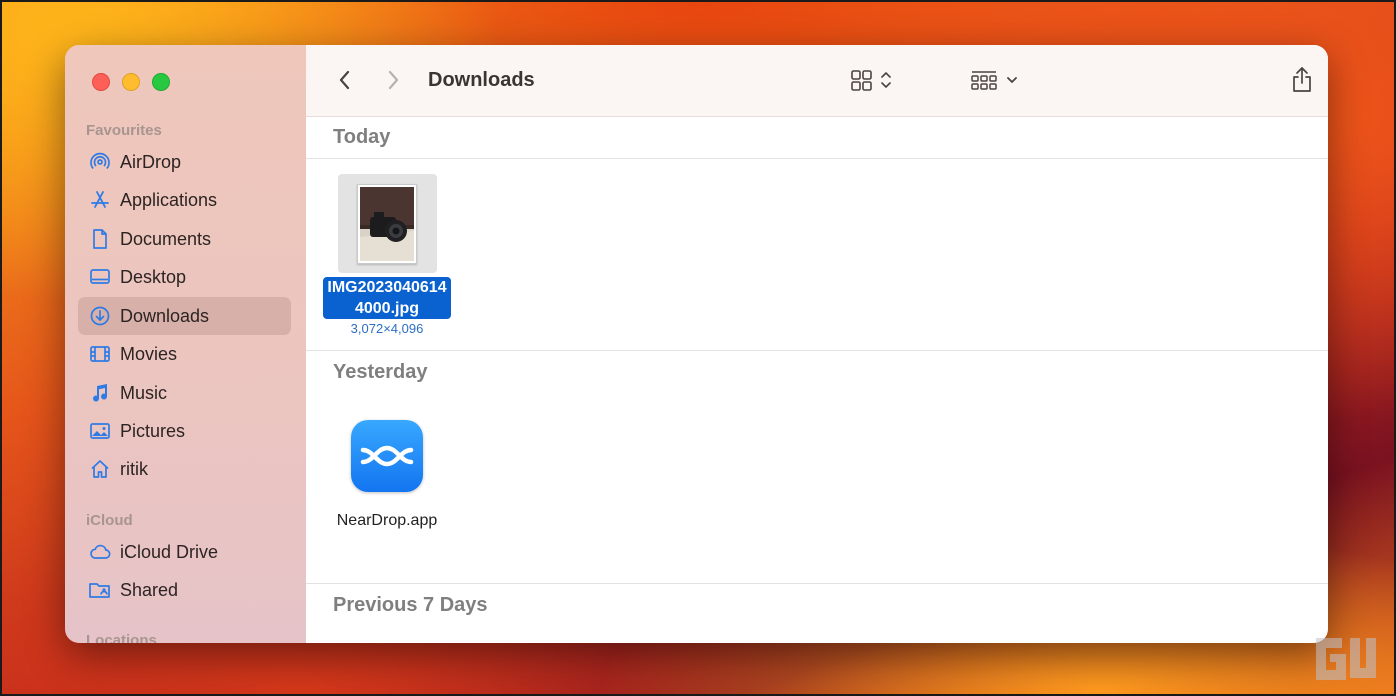 The image size is (1396, 696). What do you see at coordinates (386, 308) in the screenshot?
I see `file-name-line-2: 4000.jpg` at bounding box center [386, 308].